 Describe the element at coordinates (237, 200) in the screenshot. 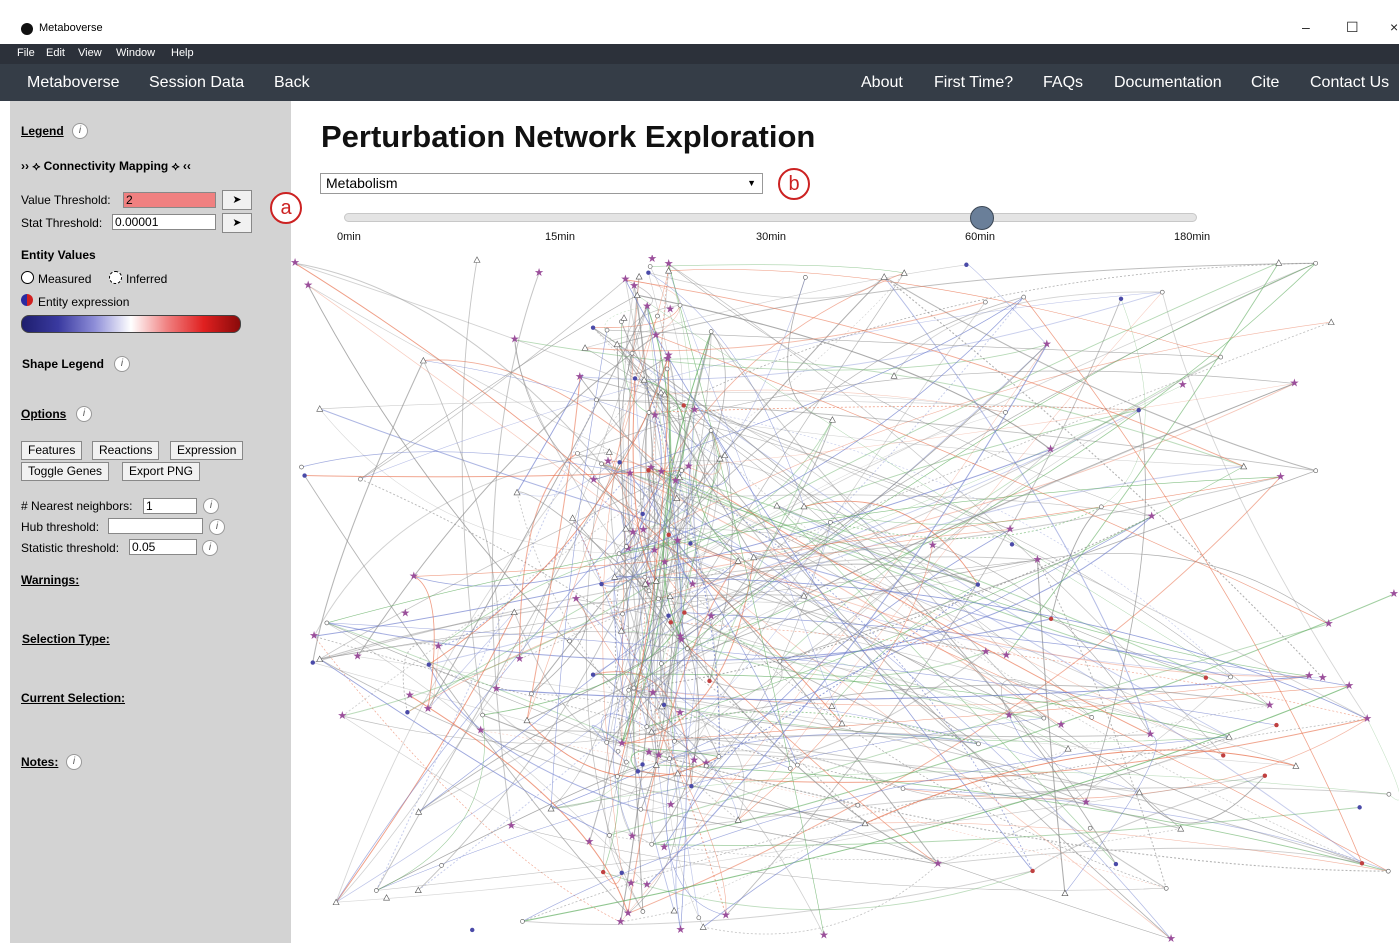

I see `value-threshold-submit-button: ➤` at that location.